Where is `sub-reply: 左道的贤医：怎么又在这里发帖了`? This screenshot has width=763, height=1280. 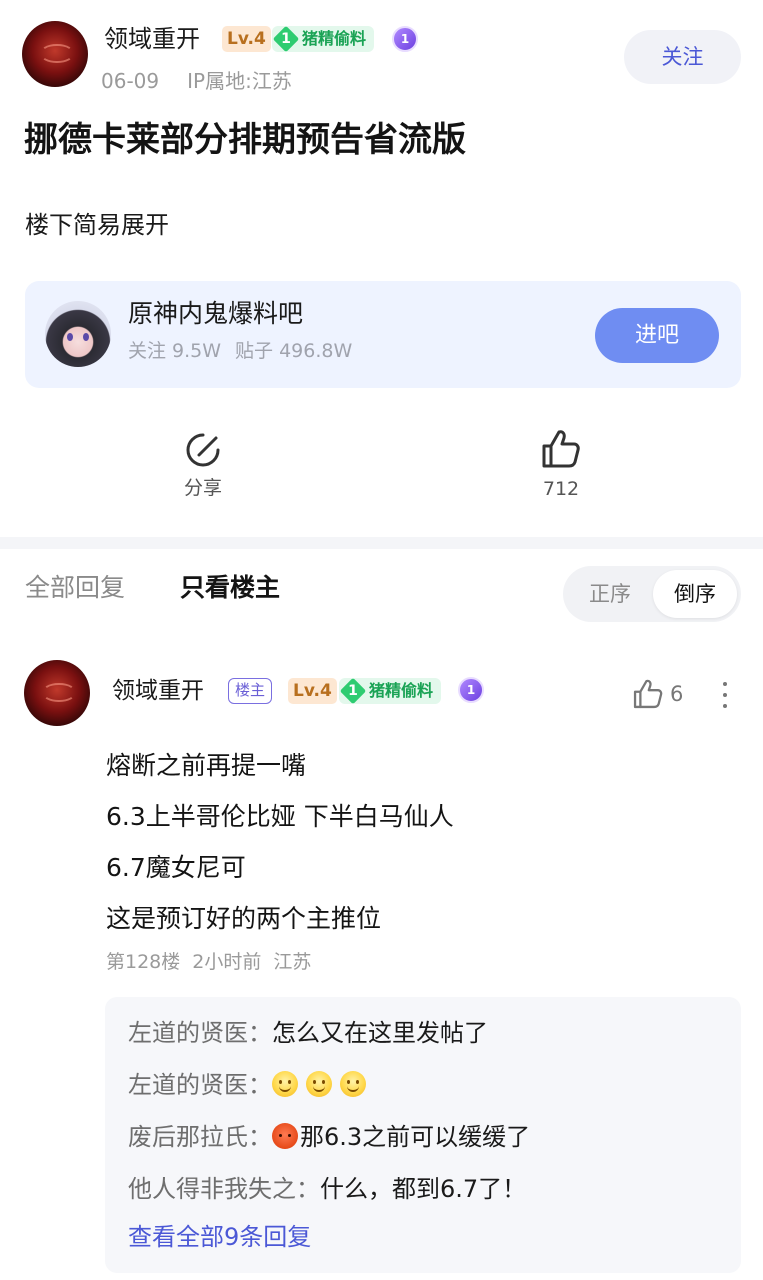 sub-reply: 左道的贤医：怎么又在这里发帖了 is located at coordinates (308, 1033).